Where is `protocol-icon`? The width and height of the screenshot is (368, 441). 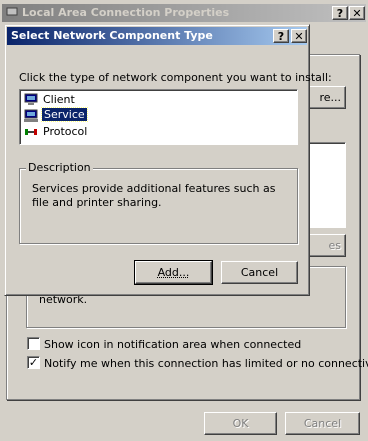
protocol-icon is located at coordinates (31, 132).